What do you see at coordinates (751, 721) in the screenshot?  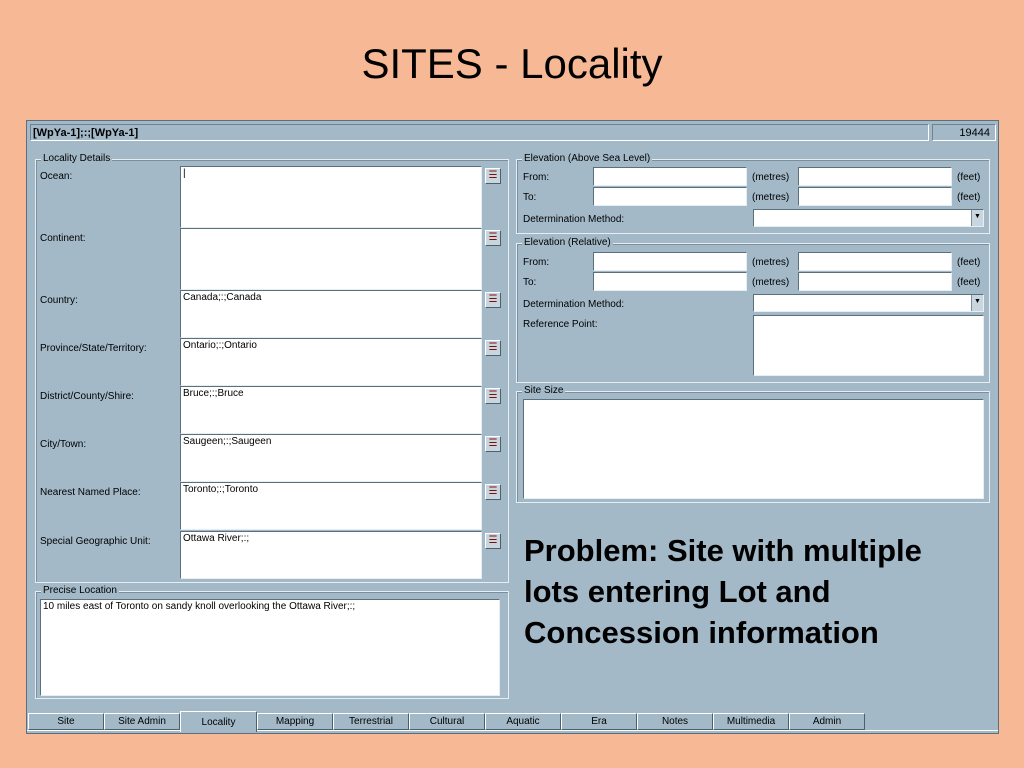 I see `tab-multimedia: Multimedia` at bounding box center [751, 721].